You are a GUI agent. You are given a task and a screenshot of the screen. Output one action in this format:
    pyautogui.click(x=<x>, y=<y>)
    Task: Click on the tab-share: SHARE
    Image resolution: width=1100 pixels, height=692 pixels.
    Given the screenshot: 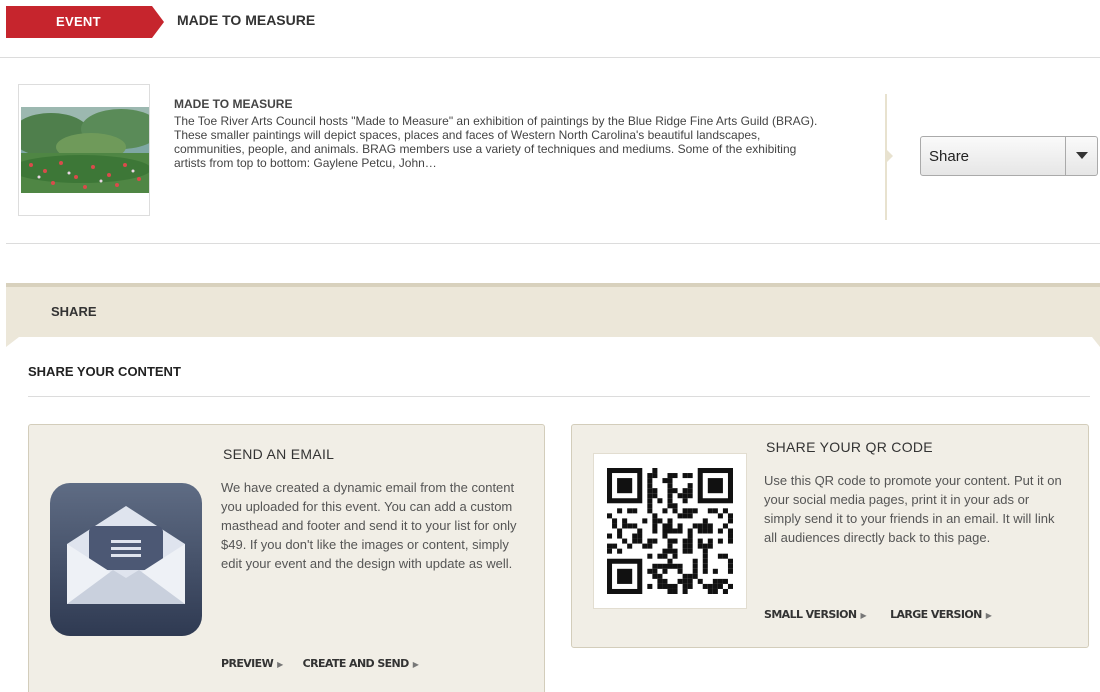 What is the action you would take?
    pyautogui.click(x=553, y=310)
    